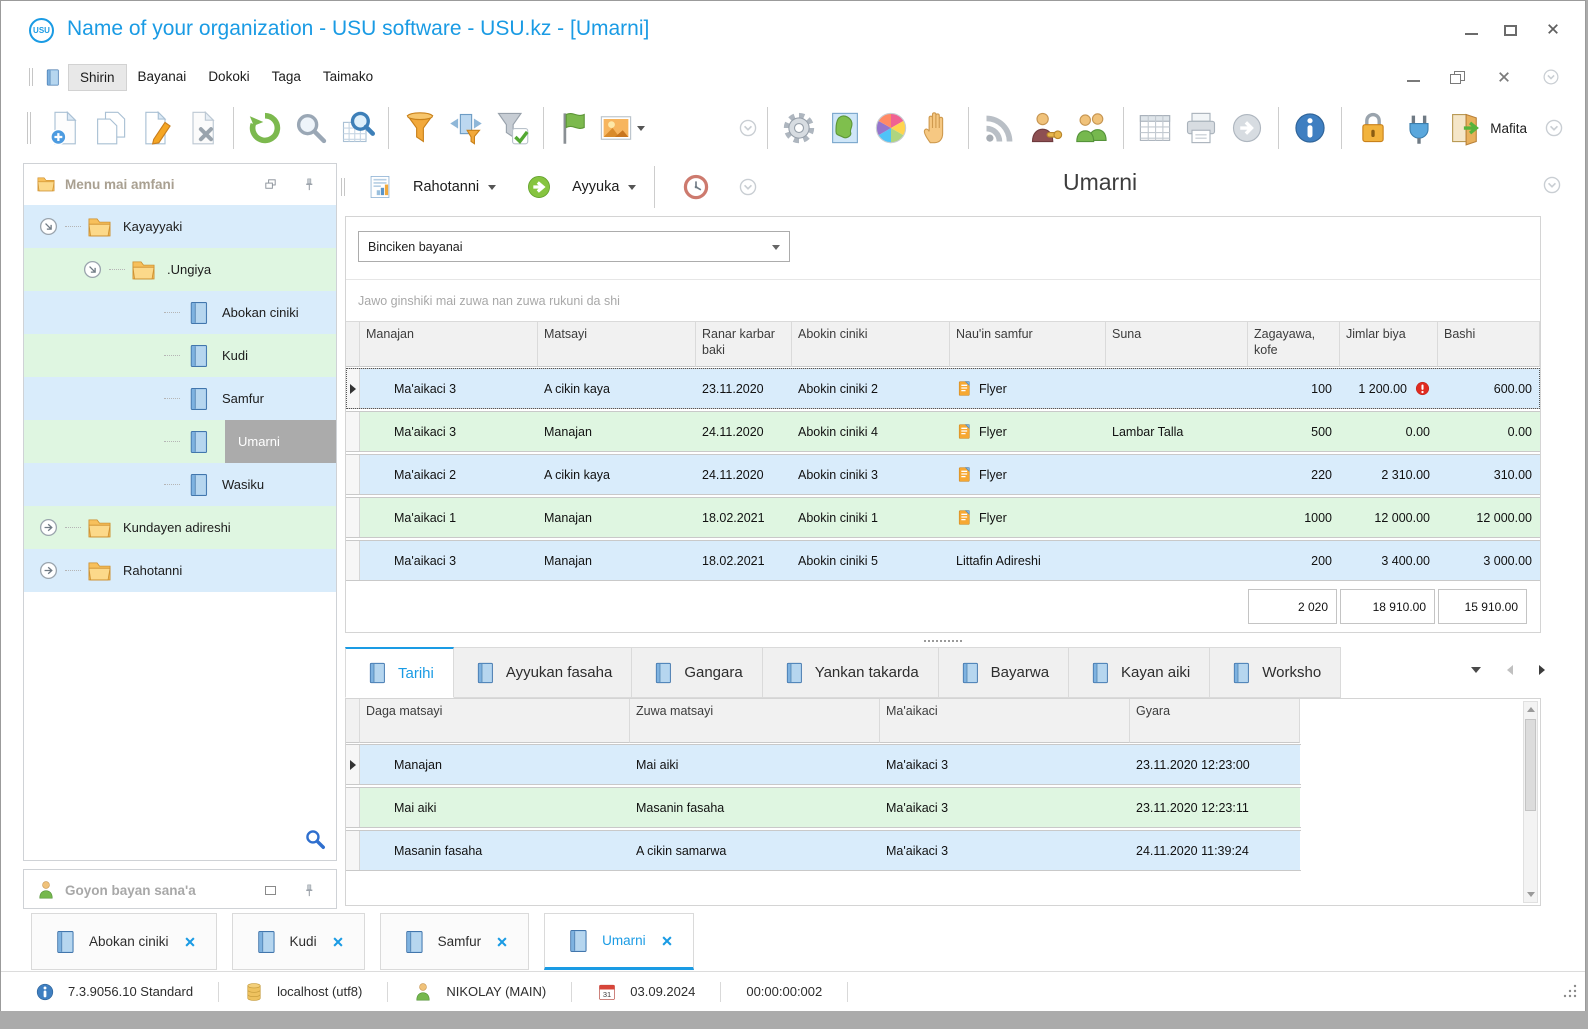 The image size is (1588, 1029). Describe the element at coordinates (1554, 30) in the screenshot. I see `close-button` at that location.